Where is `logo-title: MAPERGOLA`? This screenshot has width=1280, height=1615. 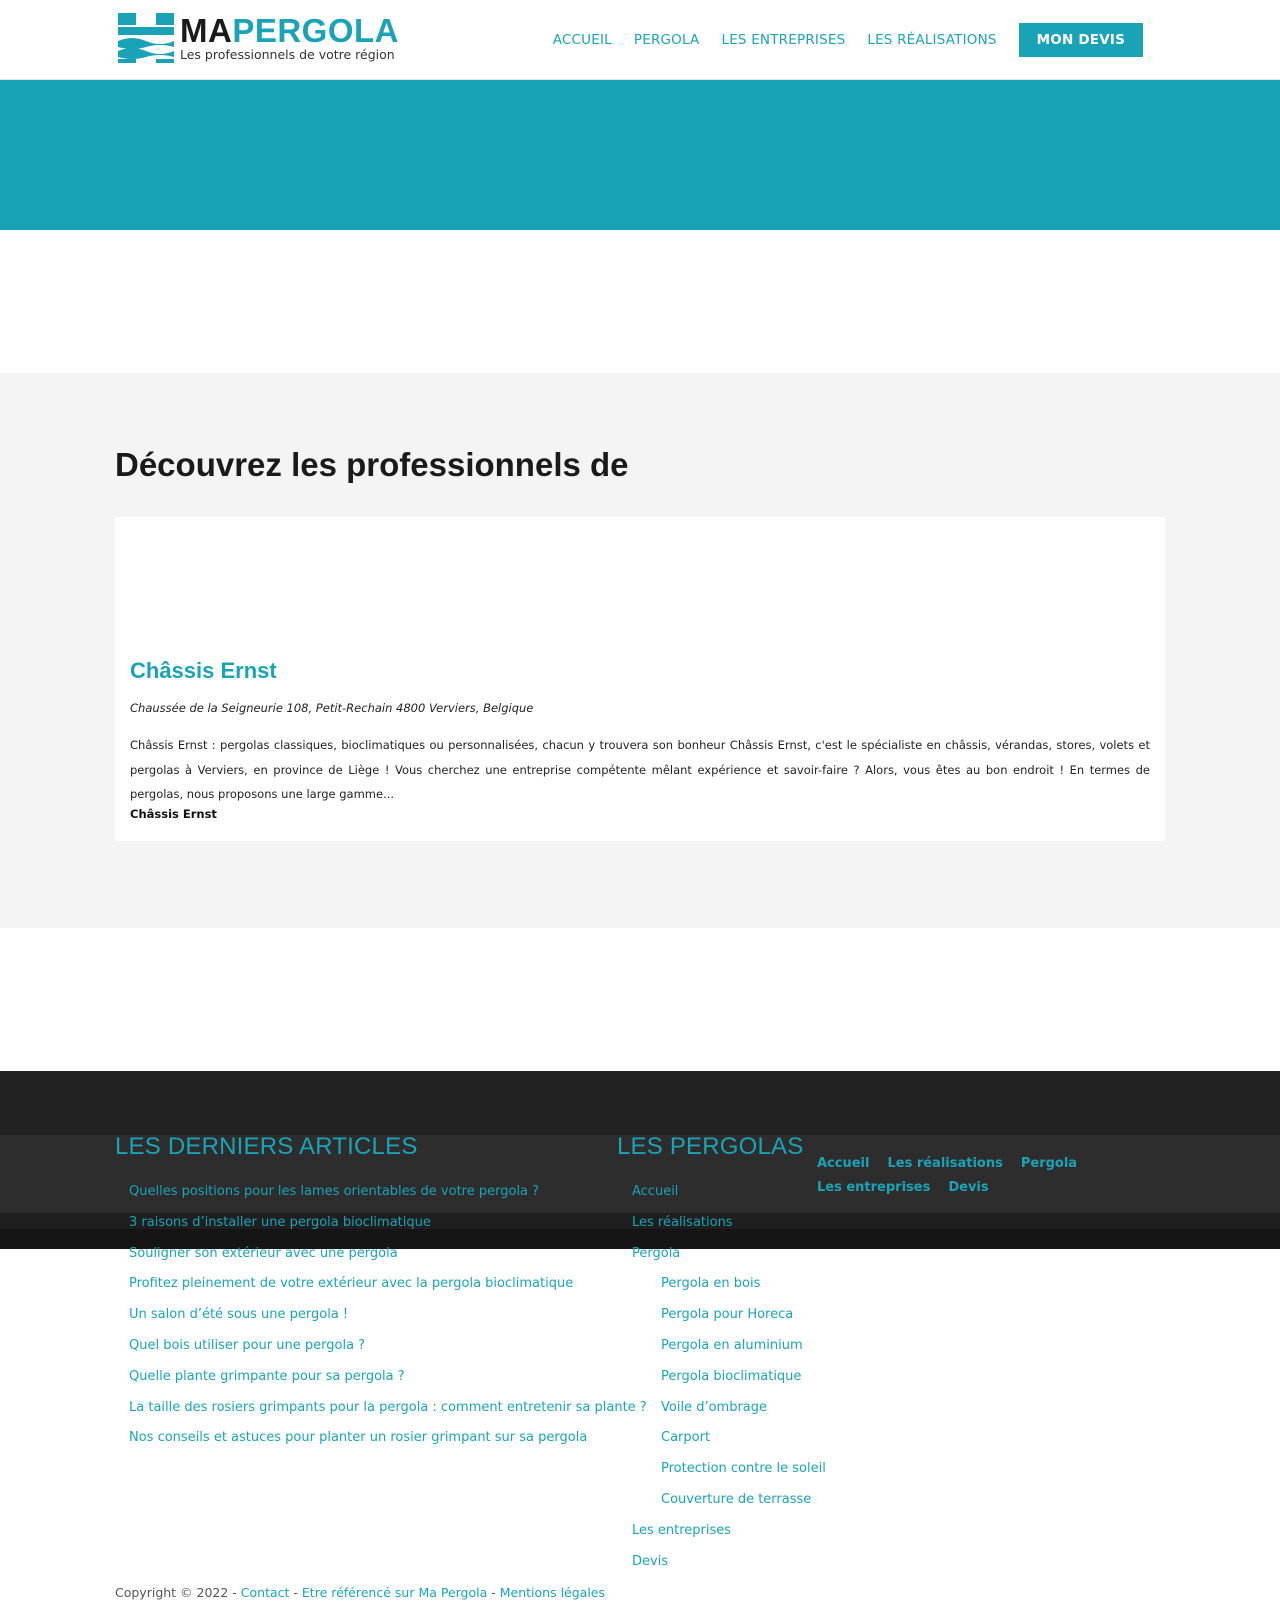 logo-title: MAPERGOLA is located at coordinates (289, 30).